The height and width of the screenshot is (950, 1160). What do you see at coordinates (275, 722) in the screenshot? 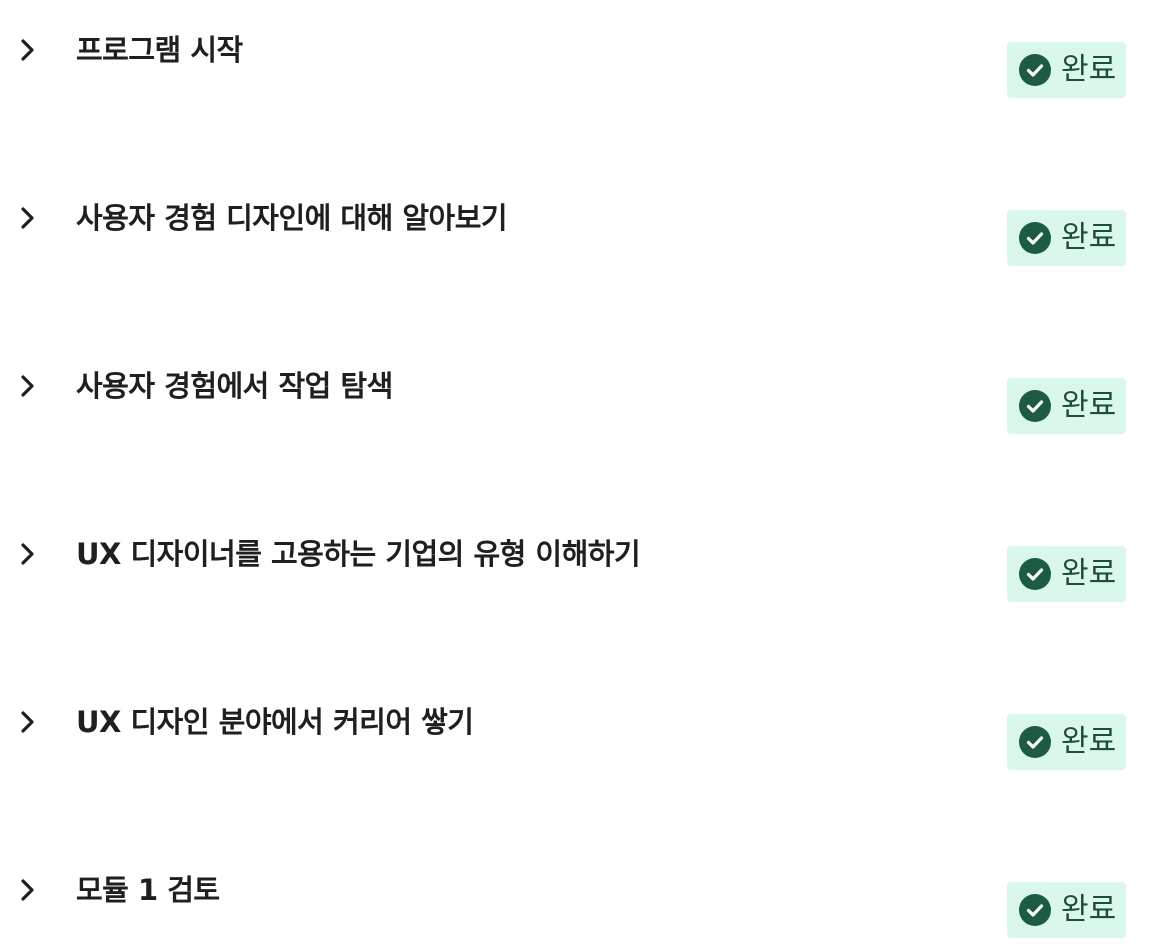
I see `module-title: UX 디자인 분야에서 커리어 쌓기` at bounding box center [275, 722].